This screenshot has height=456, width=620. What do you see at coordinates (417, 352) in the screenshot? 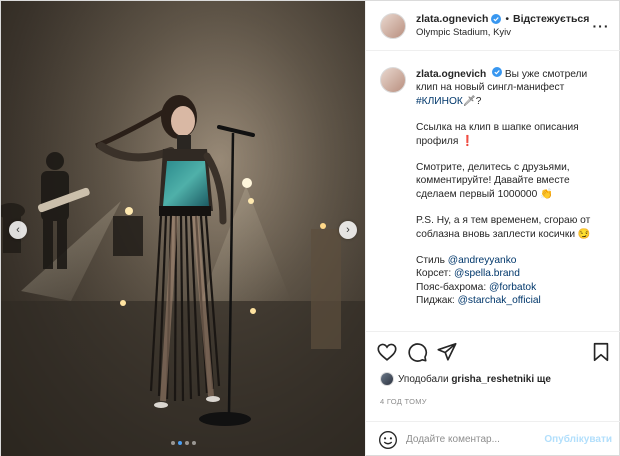
I see `comment-icon` at bounding box center [417, 352].